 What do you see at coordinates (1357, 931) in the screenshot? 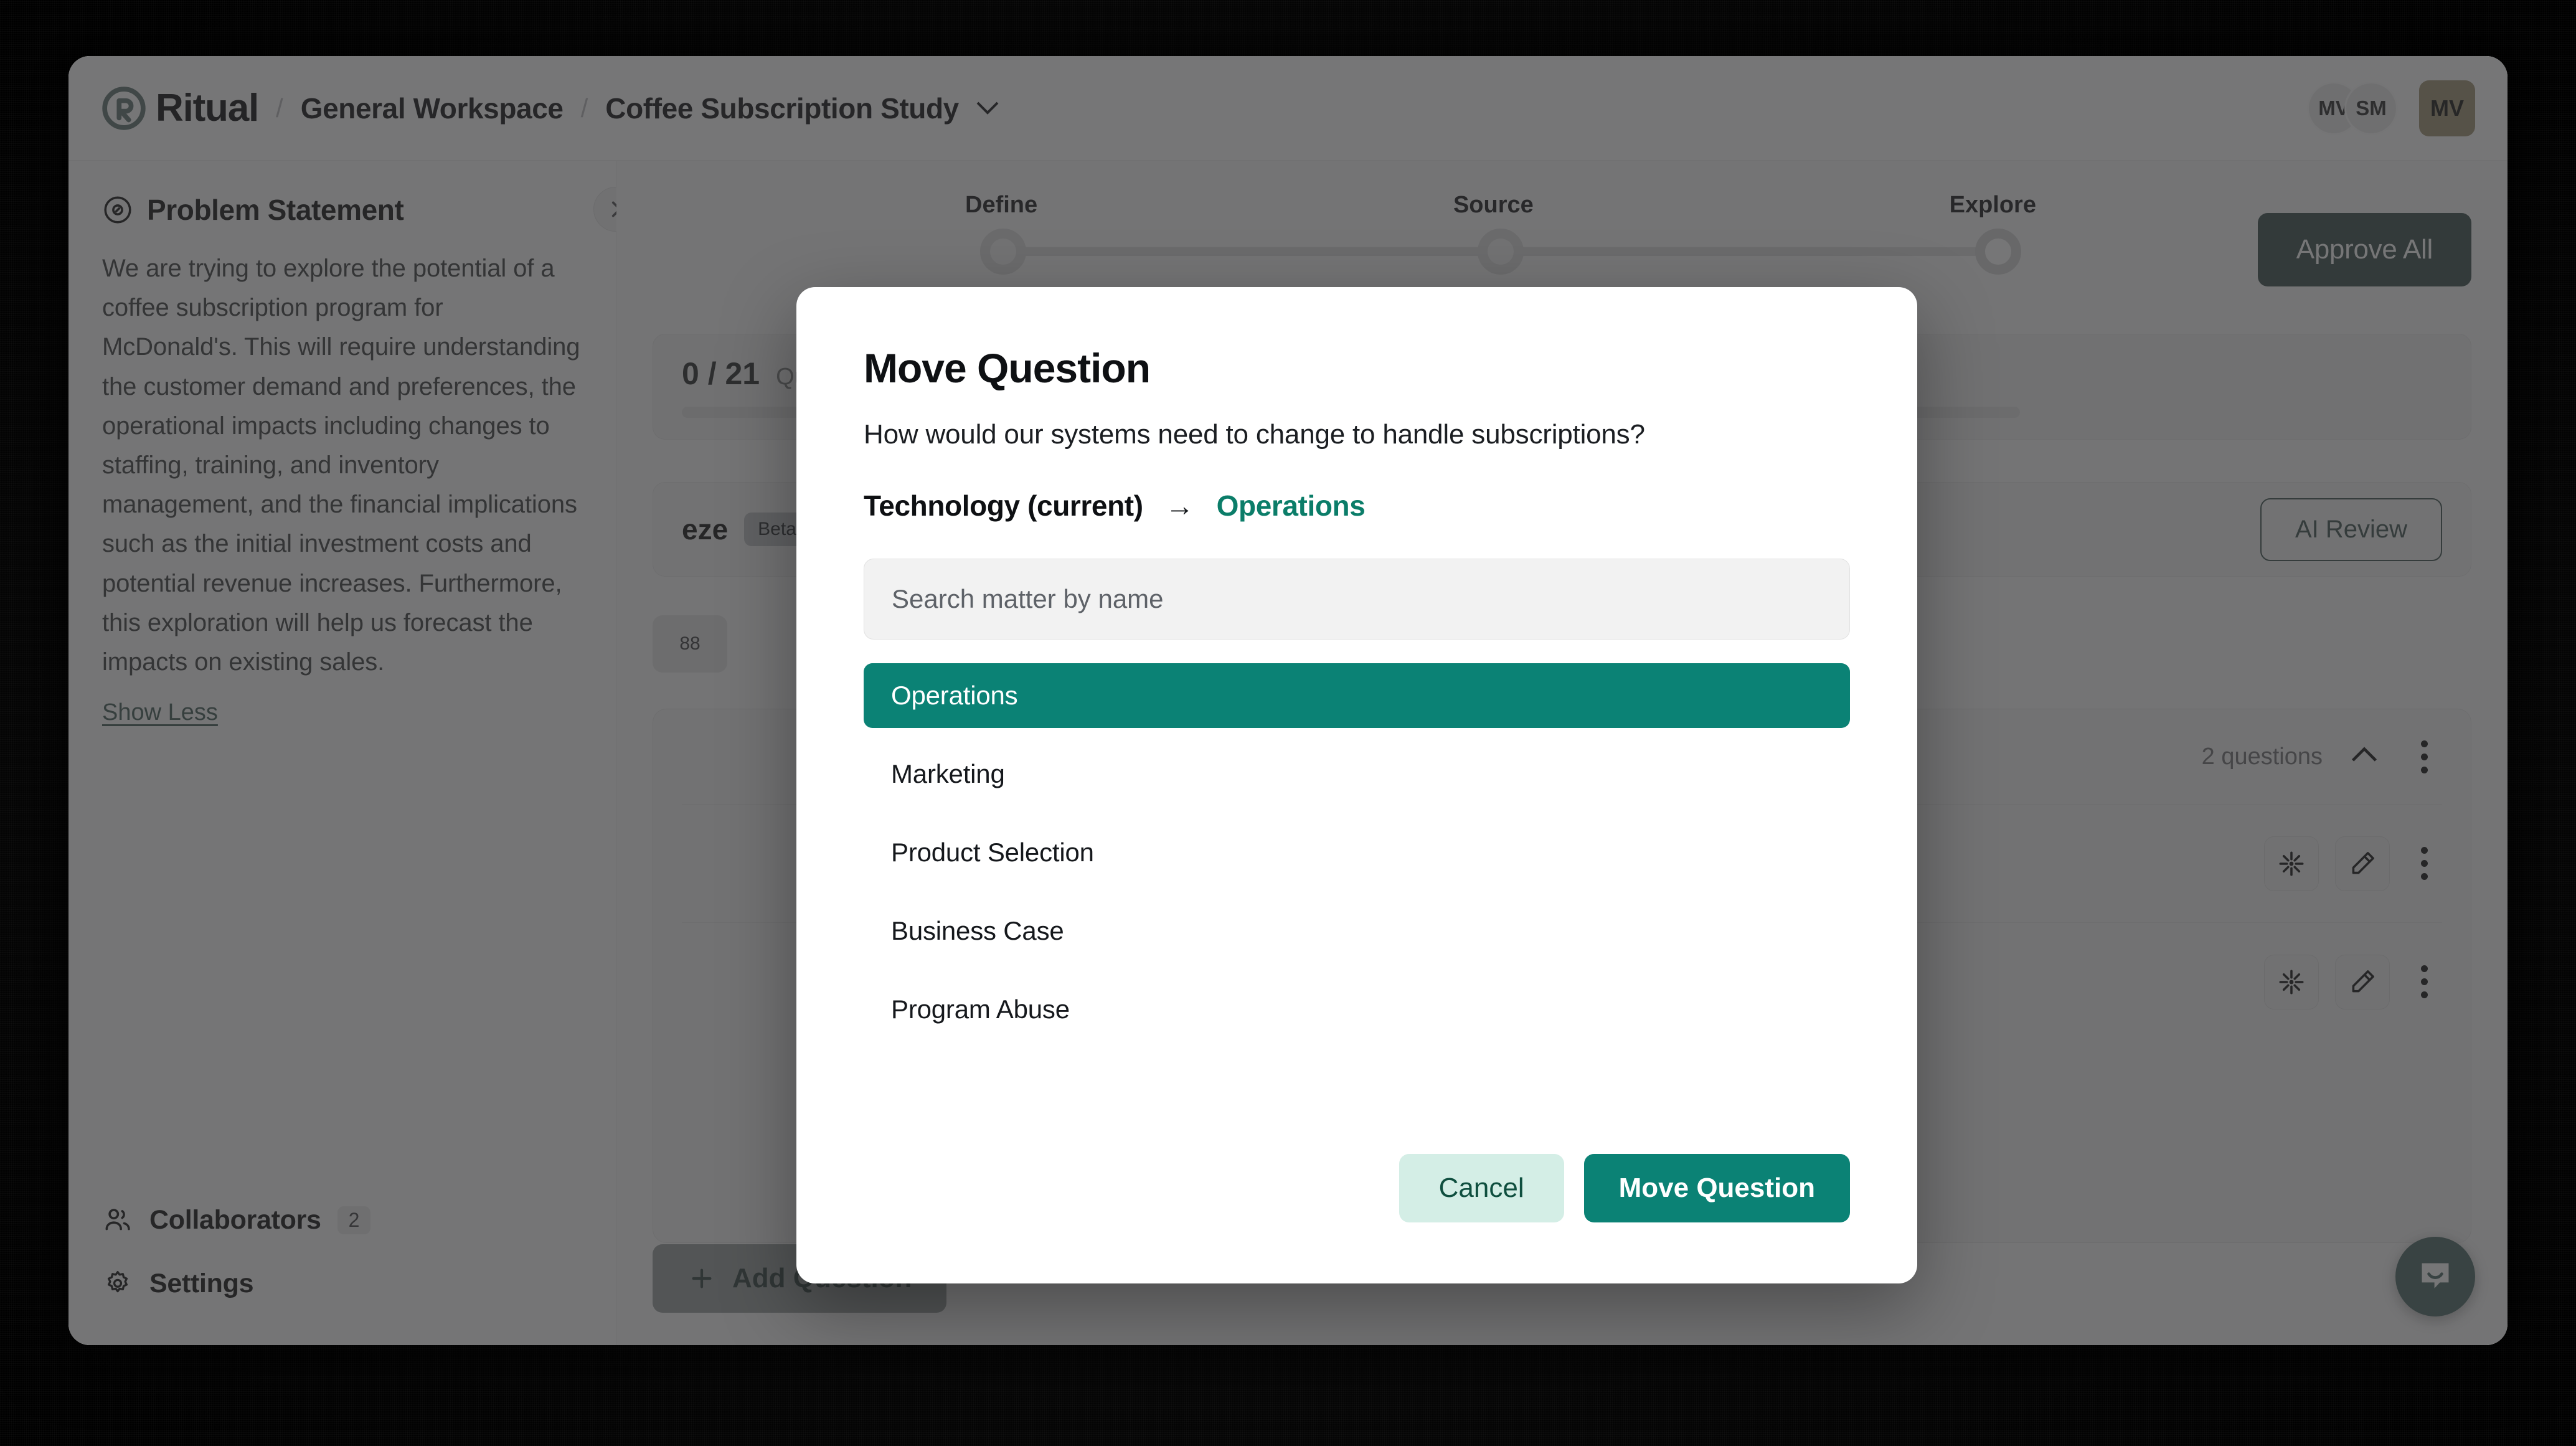
I see `matter-option-business-case: Business Case` at bounding box center [1357, 931].